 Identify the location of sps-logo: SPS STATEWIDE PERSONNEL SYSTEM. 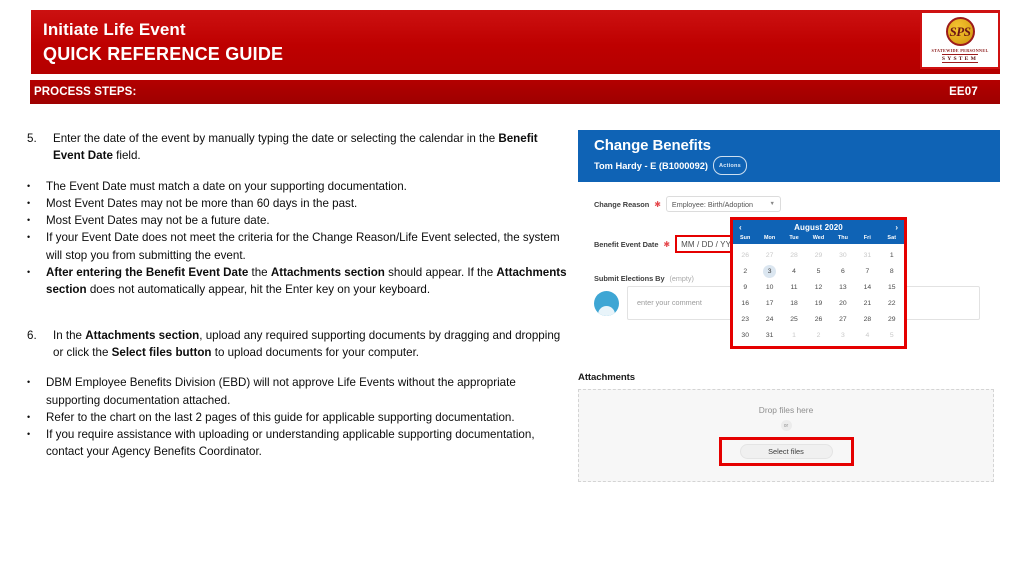
(960, 40).